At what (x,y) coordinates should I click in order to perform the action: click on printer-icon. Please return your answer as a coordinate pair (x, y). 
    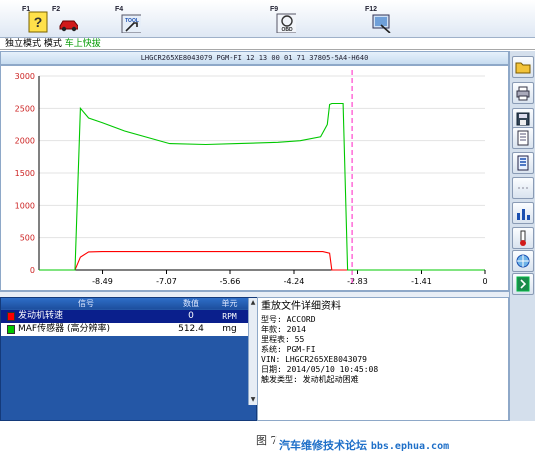
    Looking at the image, I should click on (523, 93).